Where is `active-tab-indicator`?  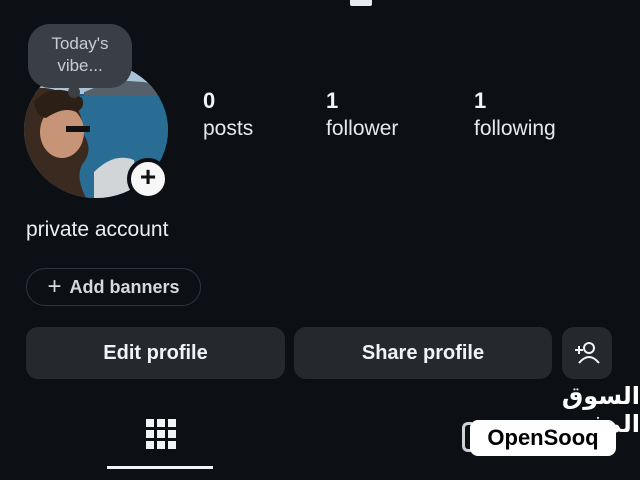 active-tab-indicator is located at coordinates (160, 467).